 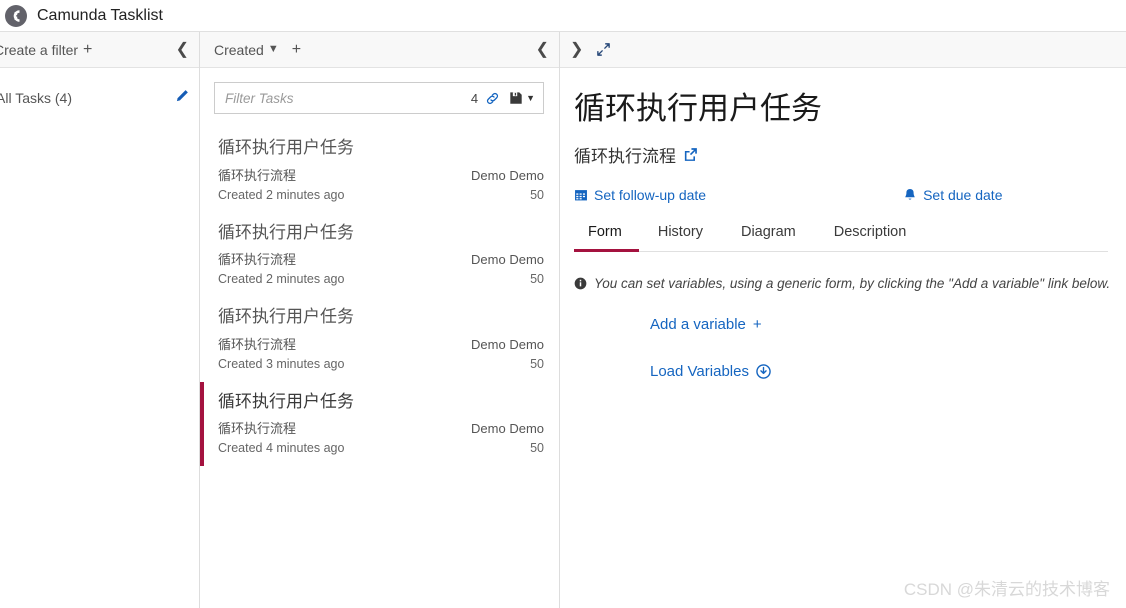 I want to click on camunda-logo-icon, so click(x=16, y=15).